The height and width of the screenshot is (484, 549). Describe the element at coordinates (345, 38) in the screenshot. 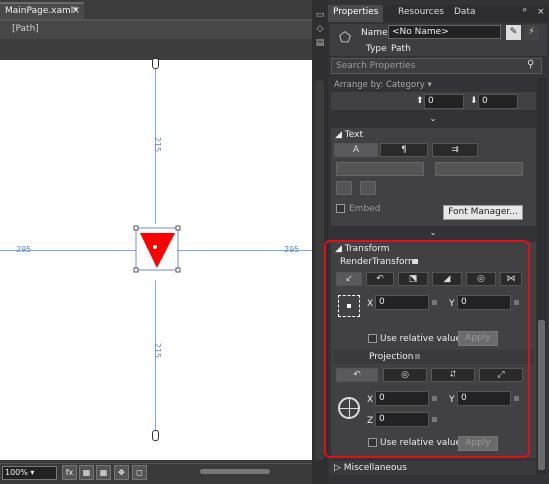

I see `path-object-icon: ⬠` at that location.